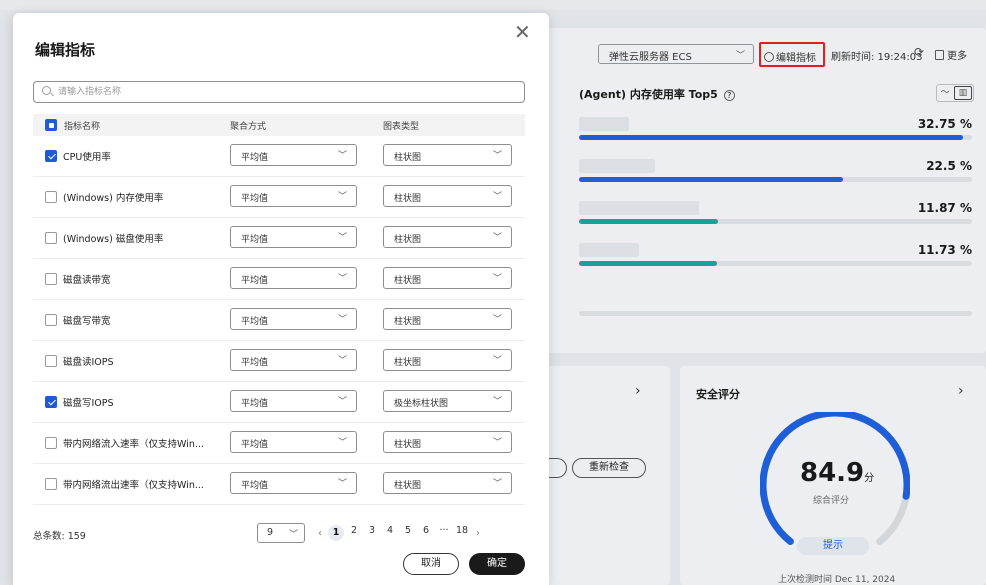  What do you see at coordinates (775, 258) in the screenshot?
I see `bar-row: 11.73 %` at bounding box center [775, 258].